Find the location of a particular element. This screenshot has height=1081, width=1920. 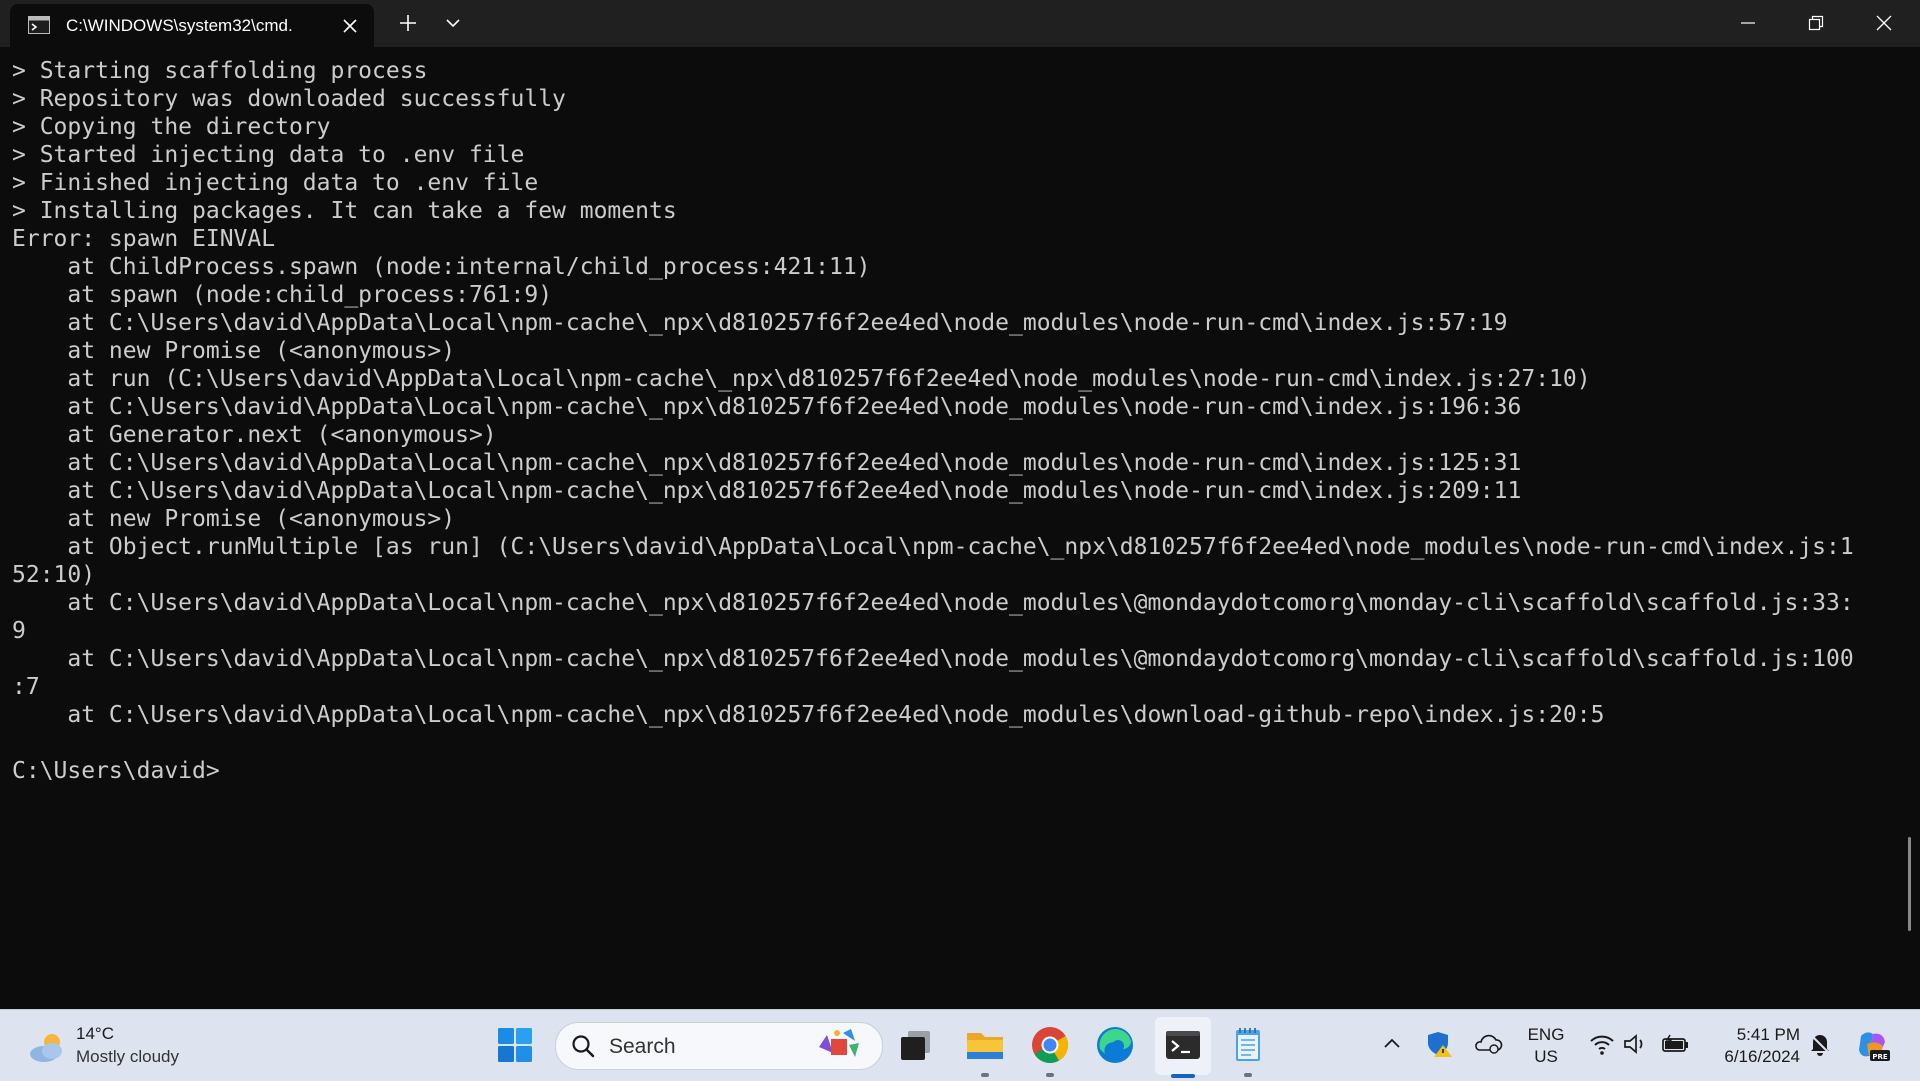

defender-tray-button is located at coordinates (1440, 1046).